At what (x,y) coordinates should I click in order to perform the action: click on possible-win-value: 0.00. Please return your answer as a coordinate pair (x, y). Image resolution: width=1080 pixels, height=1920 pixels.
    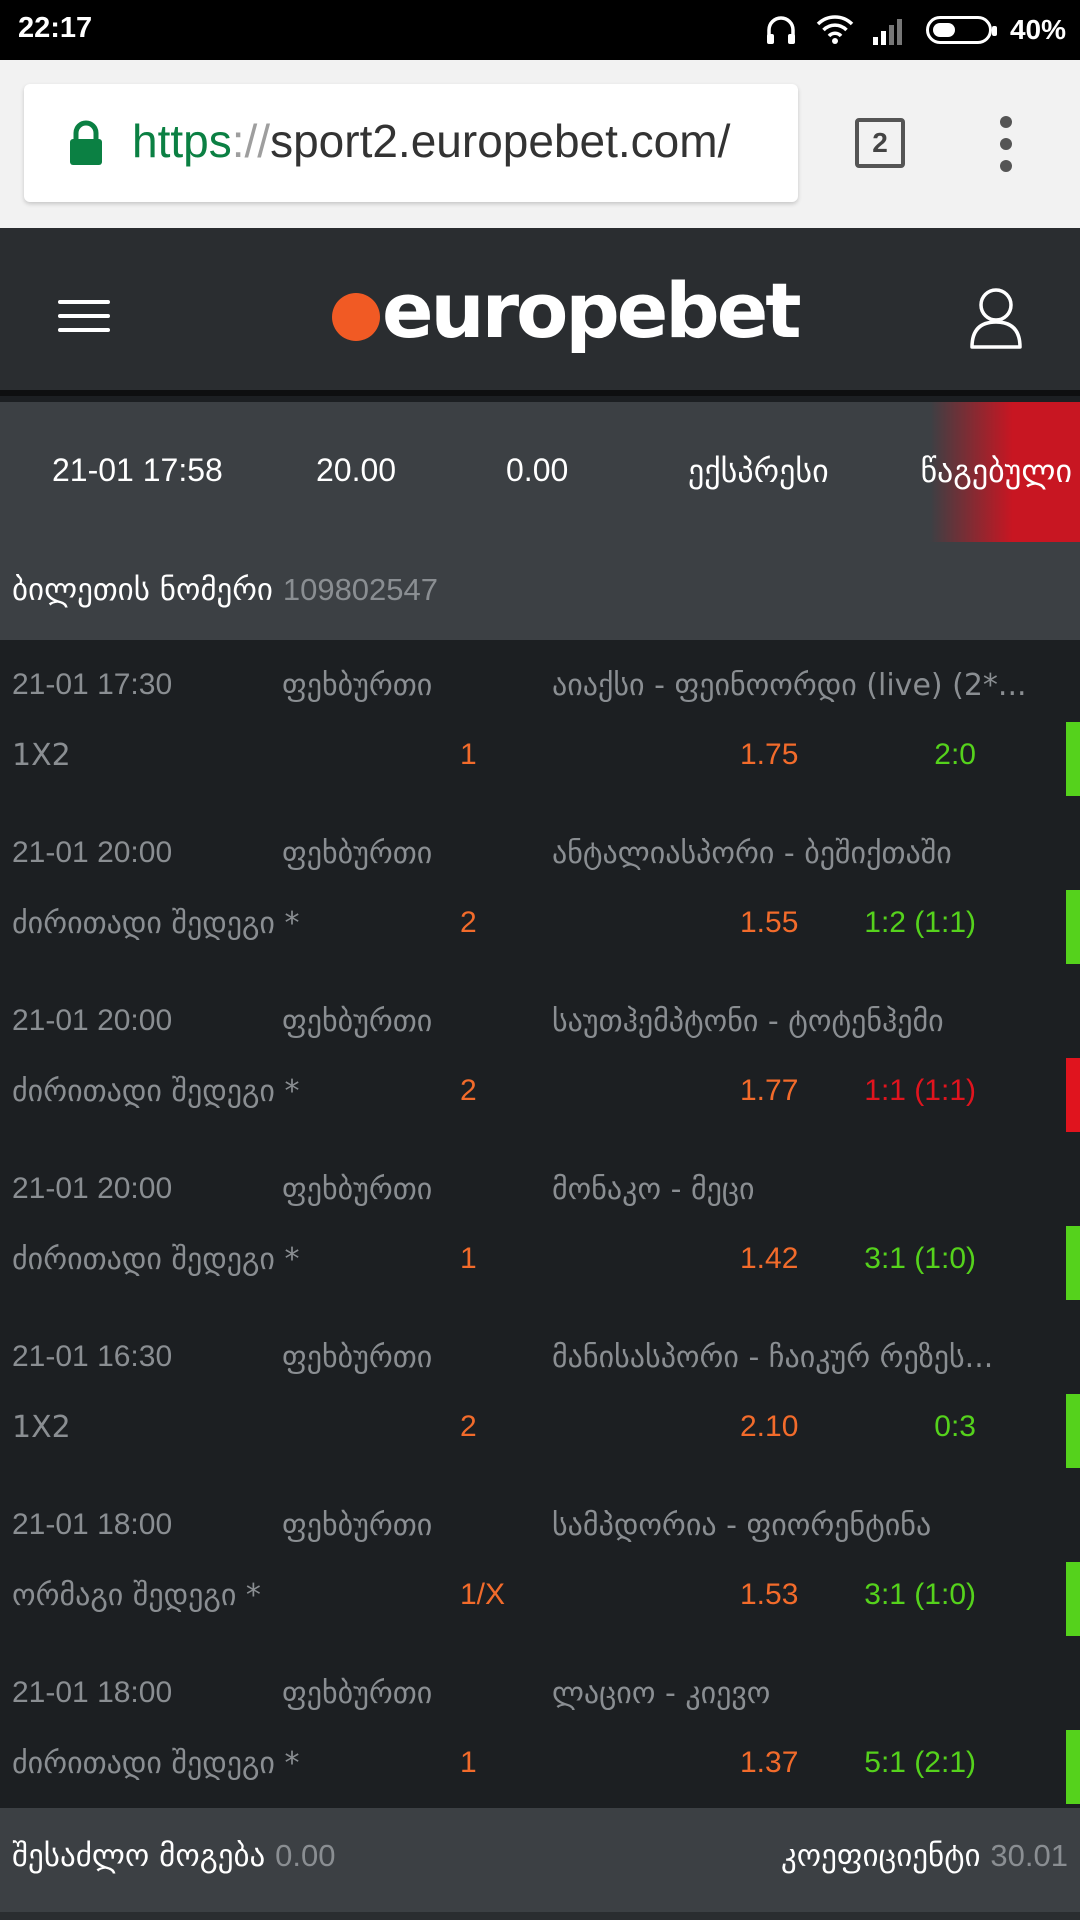
    Looking at the image, I should click on (305, 1855).